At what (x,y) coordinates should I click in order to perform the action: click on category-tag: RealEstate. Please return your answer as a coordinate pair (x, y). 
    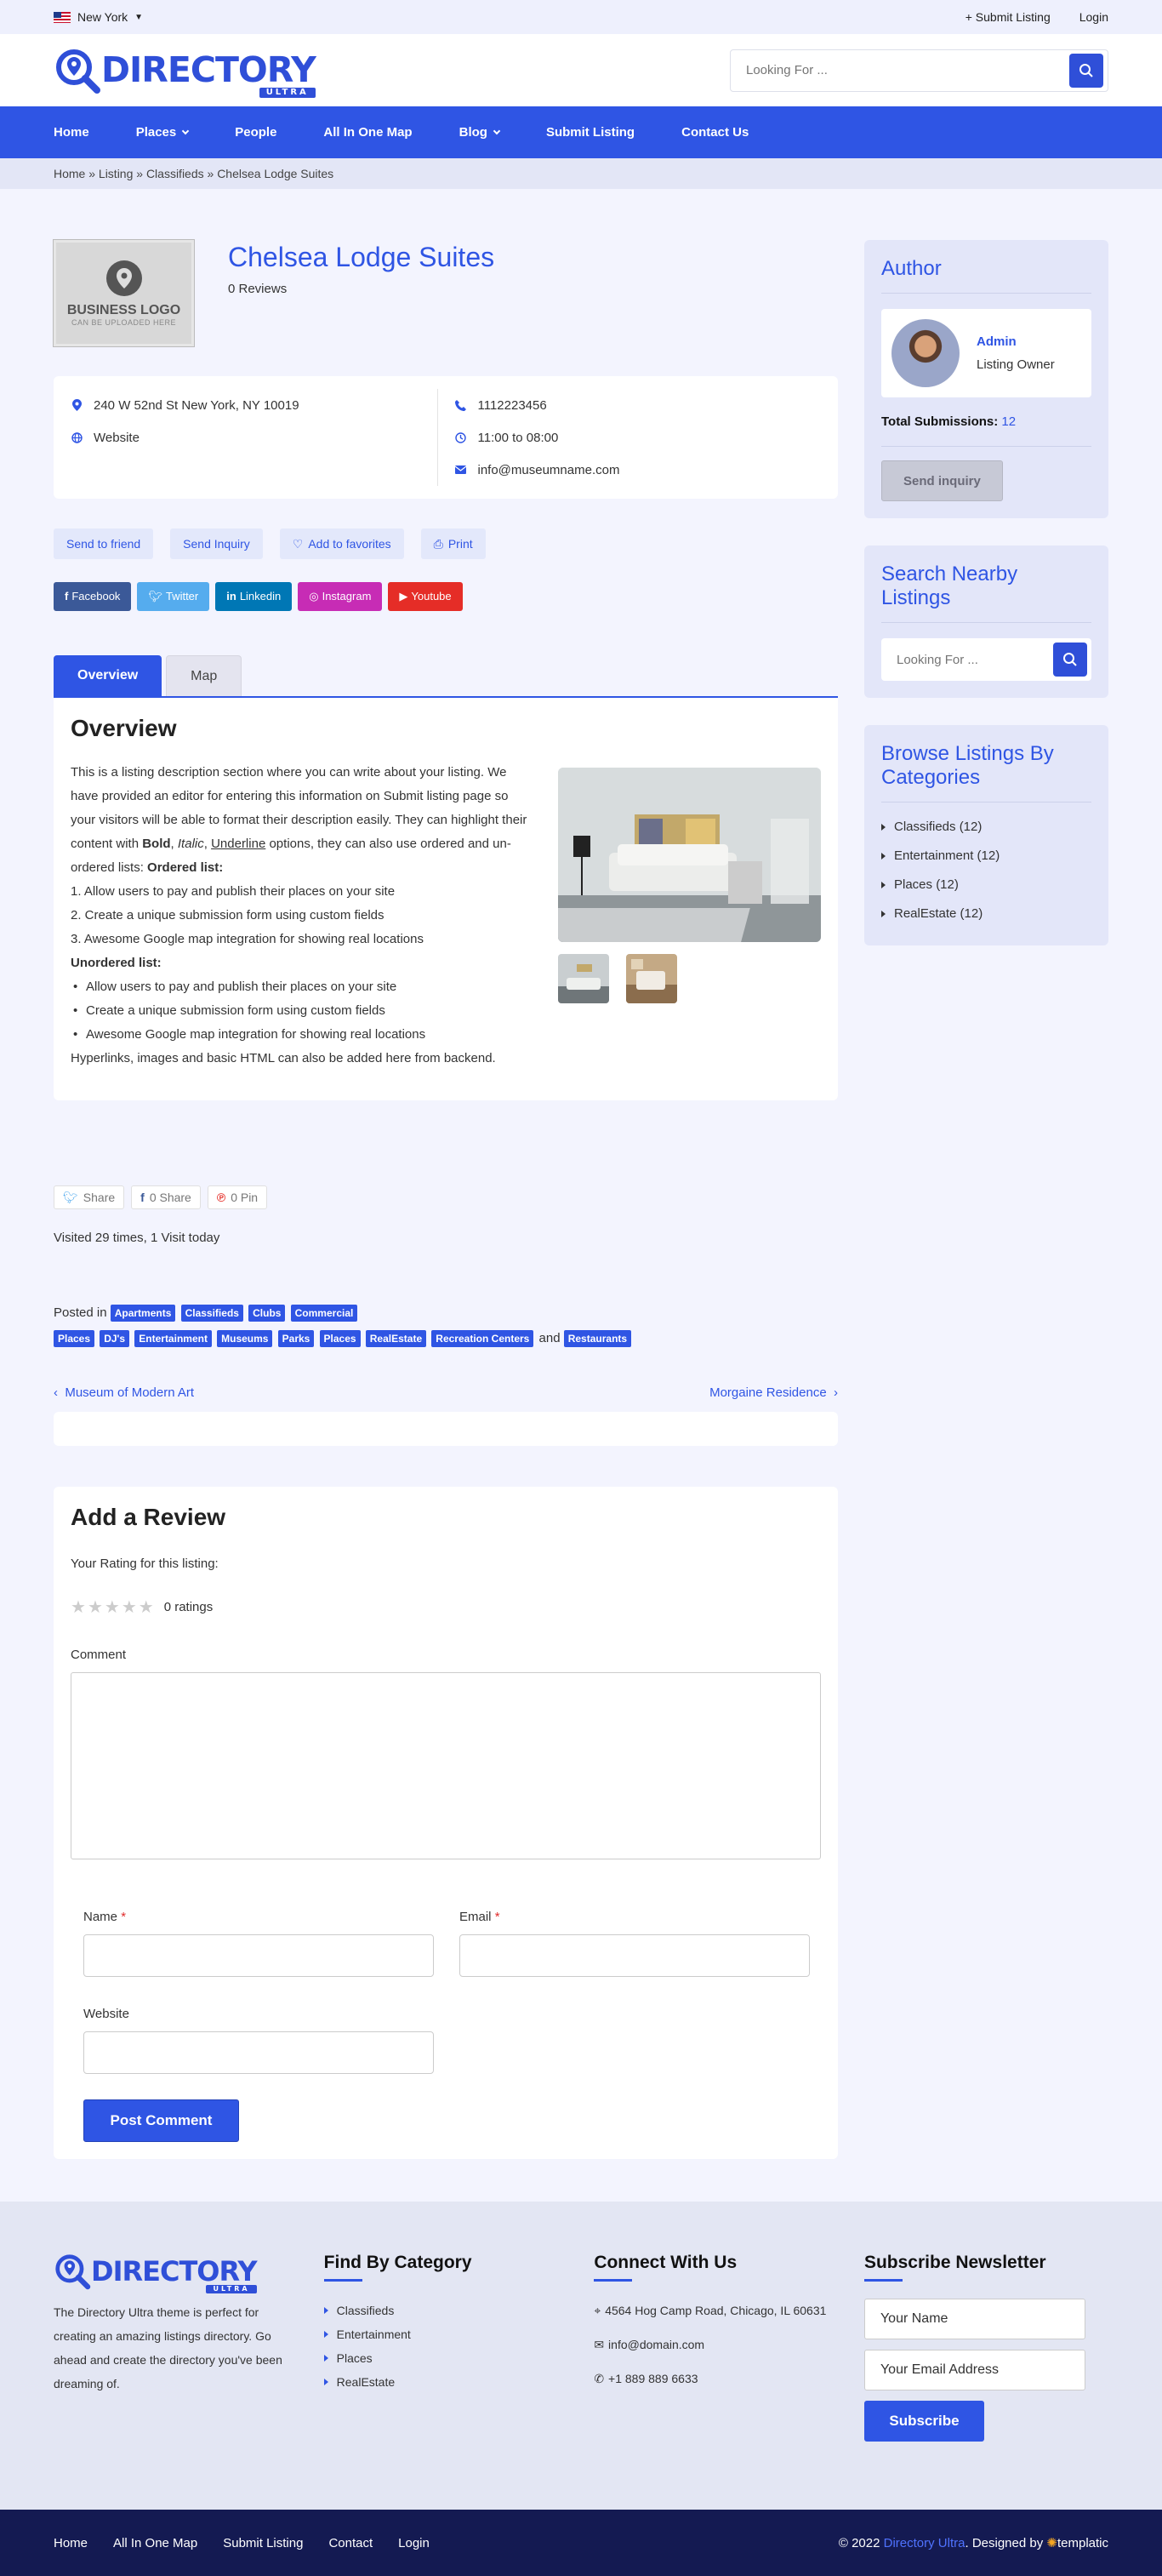
    Looking at the image, I should click on (396, 1338).